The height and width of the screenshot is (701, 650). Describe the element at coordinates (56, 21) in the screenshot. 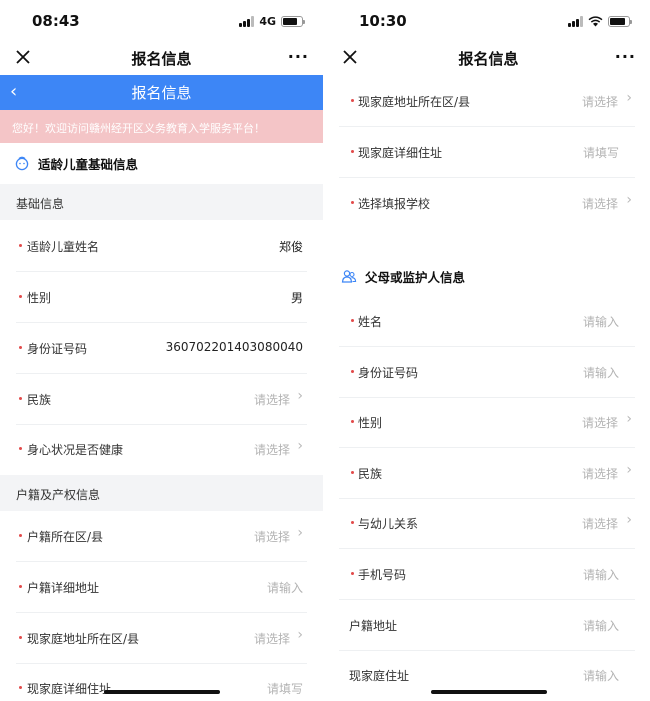

I see `status-time: 08:43` at that location.